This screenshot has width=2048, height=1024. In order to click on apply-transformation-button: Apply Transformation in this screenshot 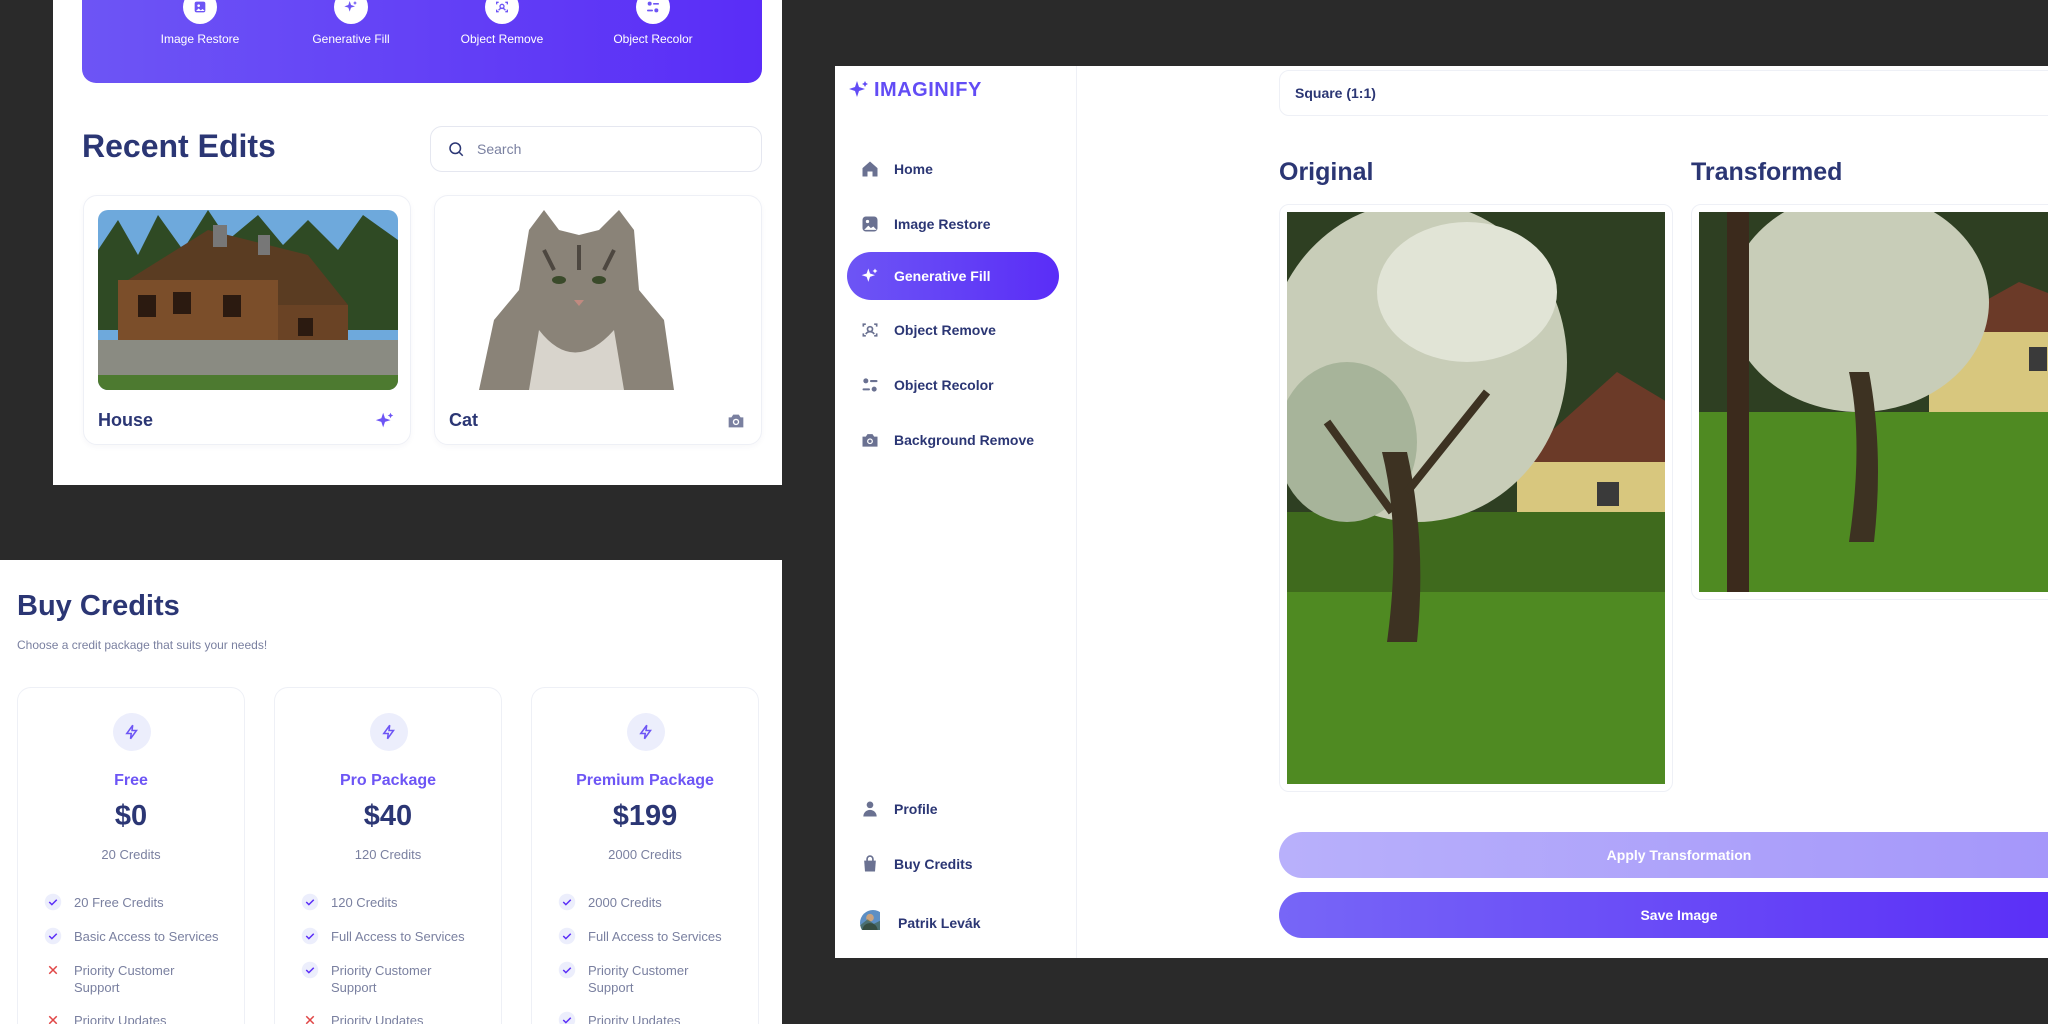, I will do `click(1663, 855)`.